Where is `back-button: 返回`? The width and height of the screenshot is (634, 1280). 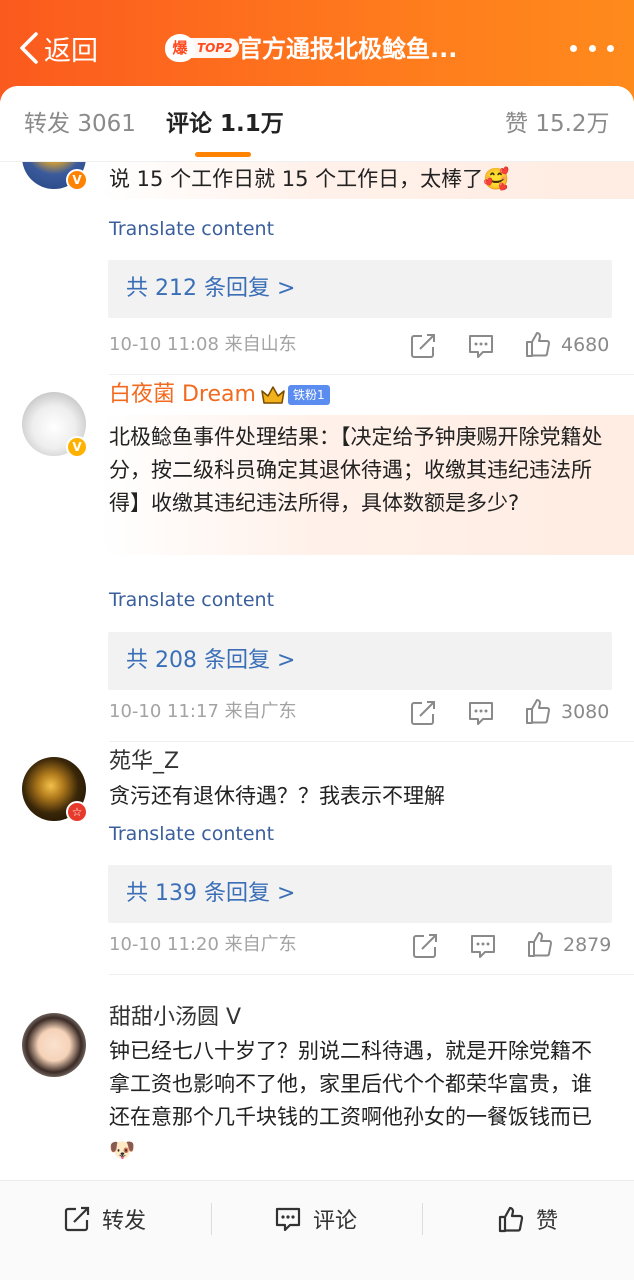
back-button: 返回 is located at coordinates (58, 48).